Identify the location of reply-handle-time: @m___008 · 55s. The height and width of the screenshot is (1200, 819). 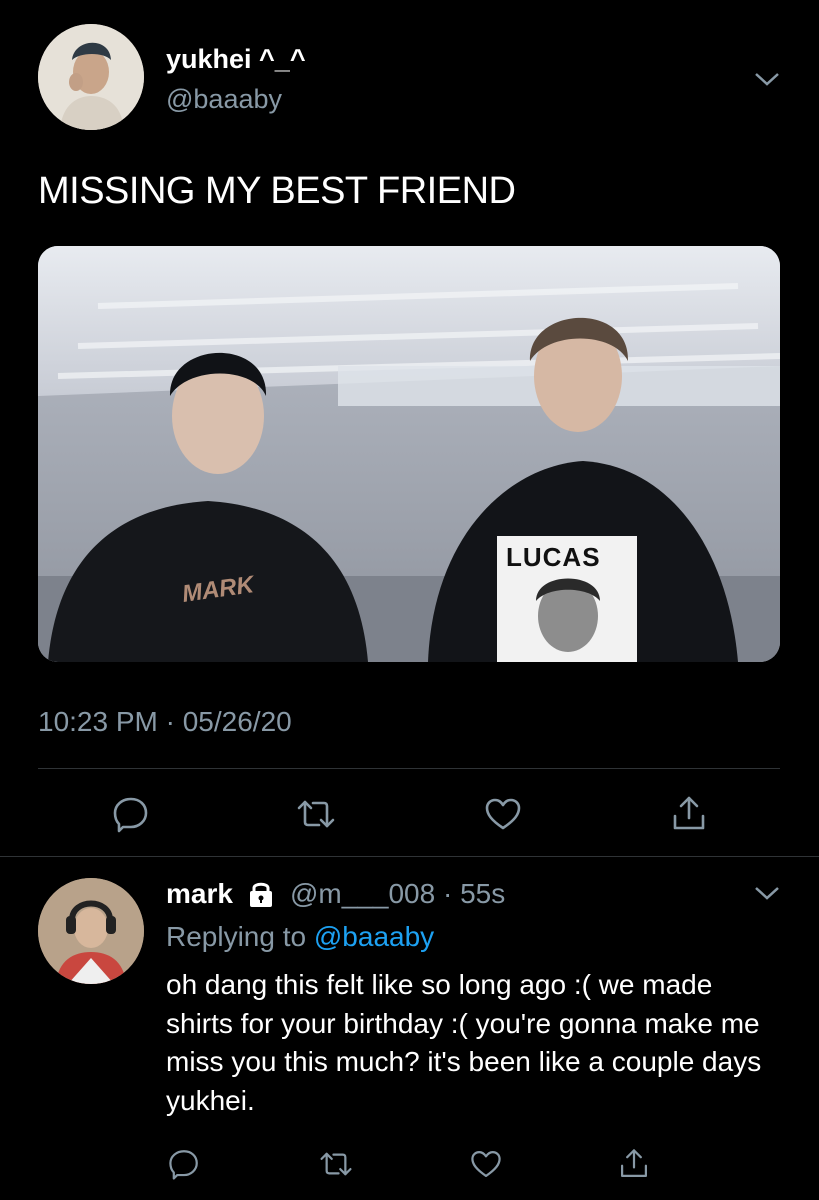
(397, 894).